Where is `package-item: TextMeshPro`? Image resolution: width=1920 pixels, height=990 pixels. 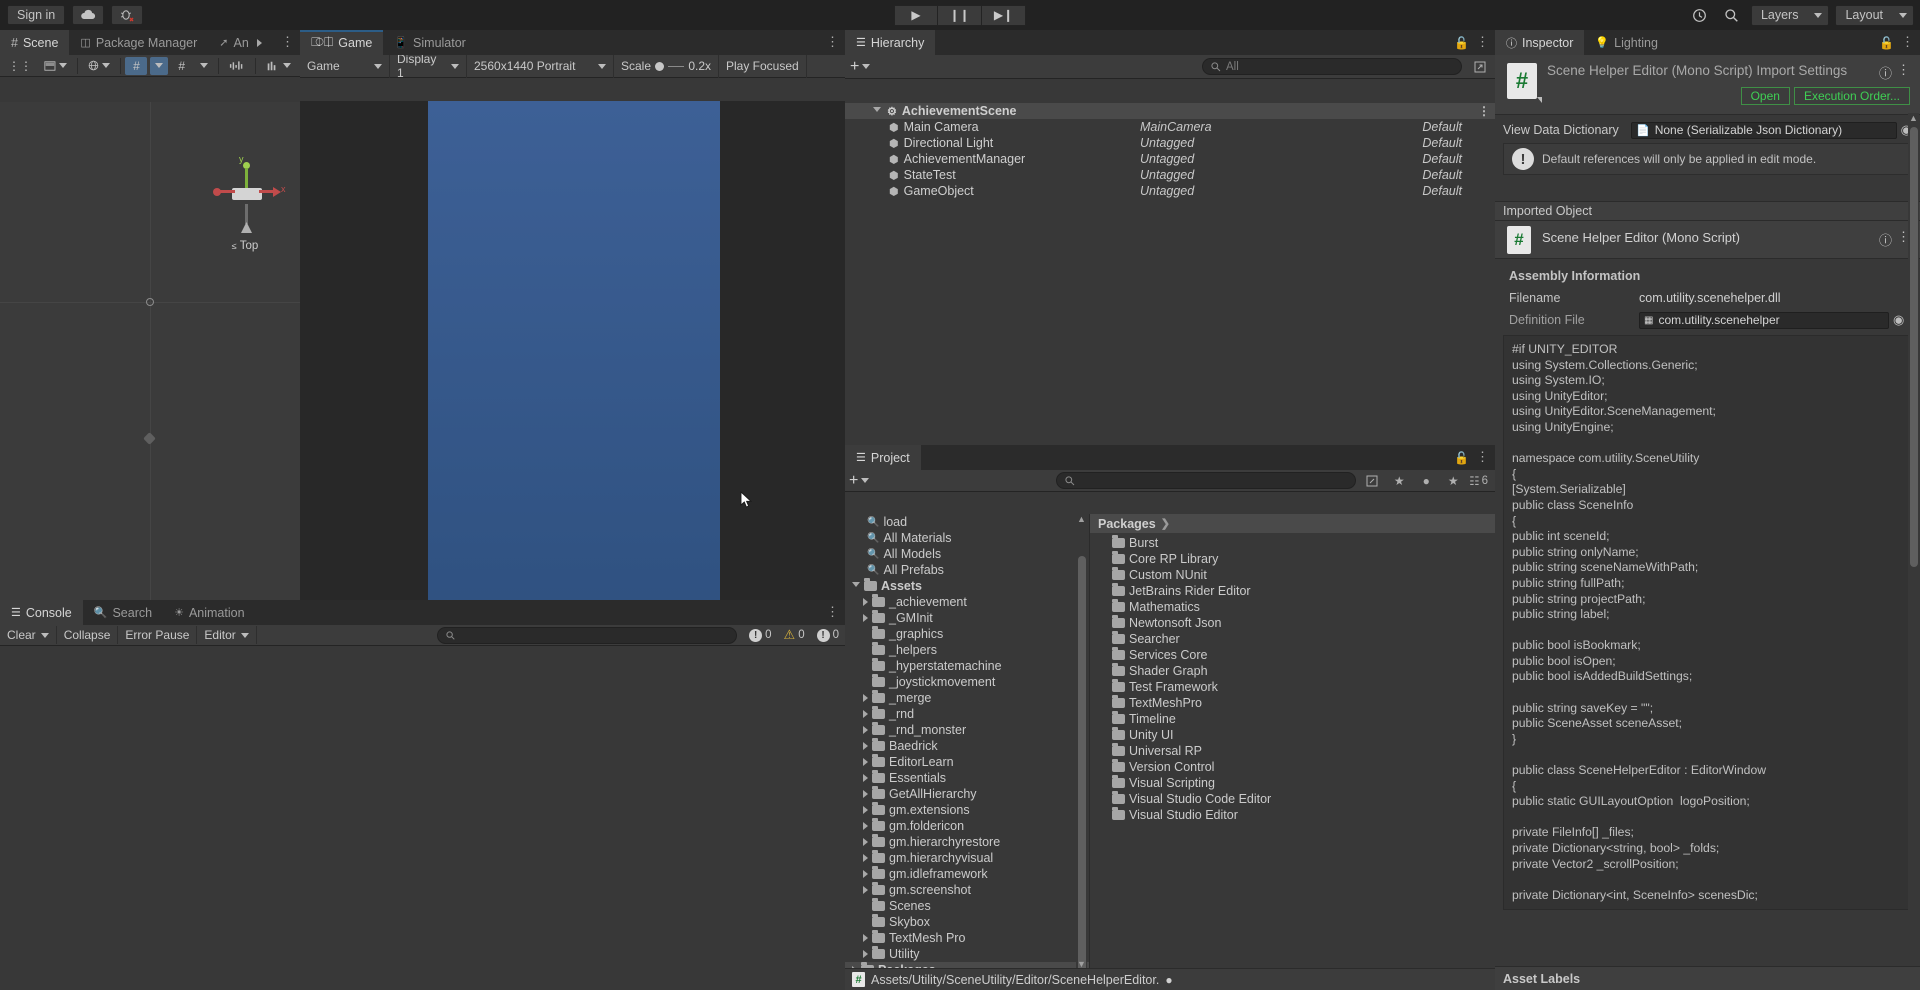 package-item: TextMeshPro is located at coordinates (1292, 703).